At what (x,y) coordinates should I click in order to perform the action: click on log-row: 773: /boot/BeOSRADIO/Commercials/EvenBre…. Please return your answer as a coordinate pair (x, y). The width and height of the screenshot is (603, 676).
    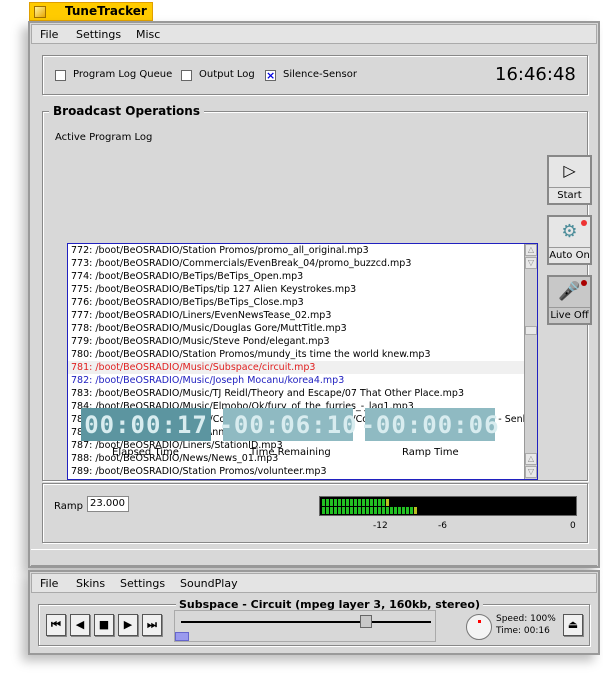
    Looking at the image, I should click on (302, 263).